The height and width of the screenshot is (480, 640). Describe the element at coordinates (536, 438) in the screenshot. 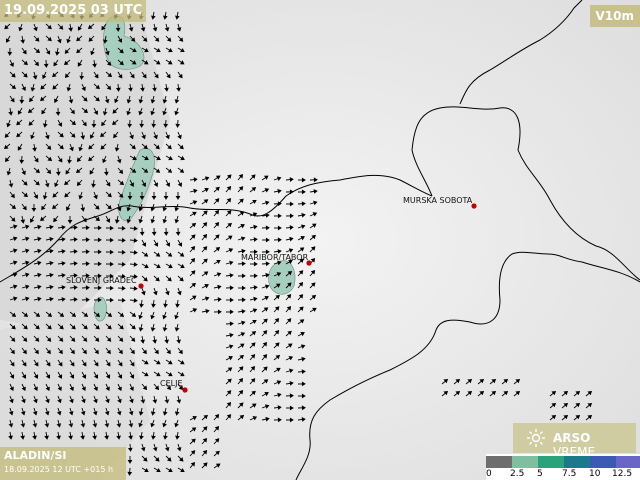

I see `sun-icon` at that location.